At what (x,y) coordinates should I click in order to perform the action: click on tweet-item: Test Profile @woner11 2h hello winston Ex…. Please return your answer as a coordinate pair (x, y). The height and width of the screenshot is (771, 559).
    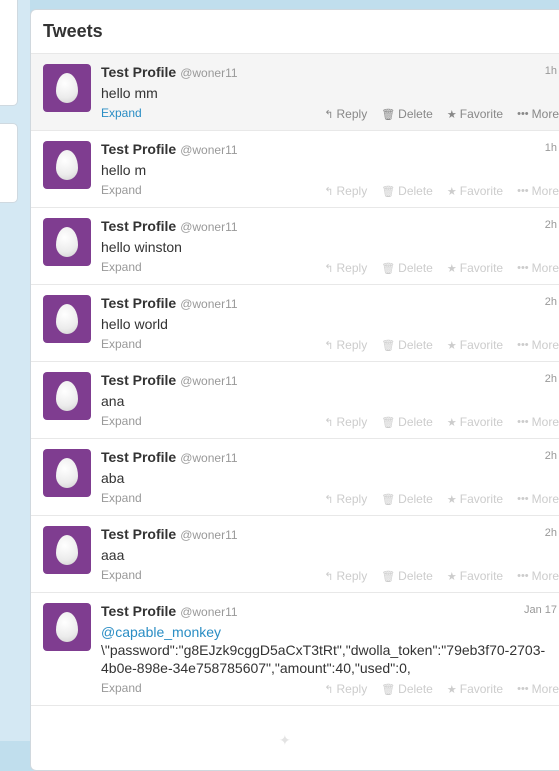
    Looking at the image, I should click on (295, 246).